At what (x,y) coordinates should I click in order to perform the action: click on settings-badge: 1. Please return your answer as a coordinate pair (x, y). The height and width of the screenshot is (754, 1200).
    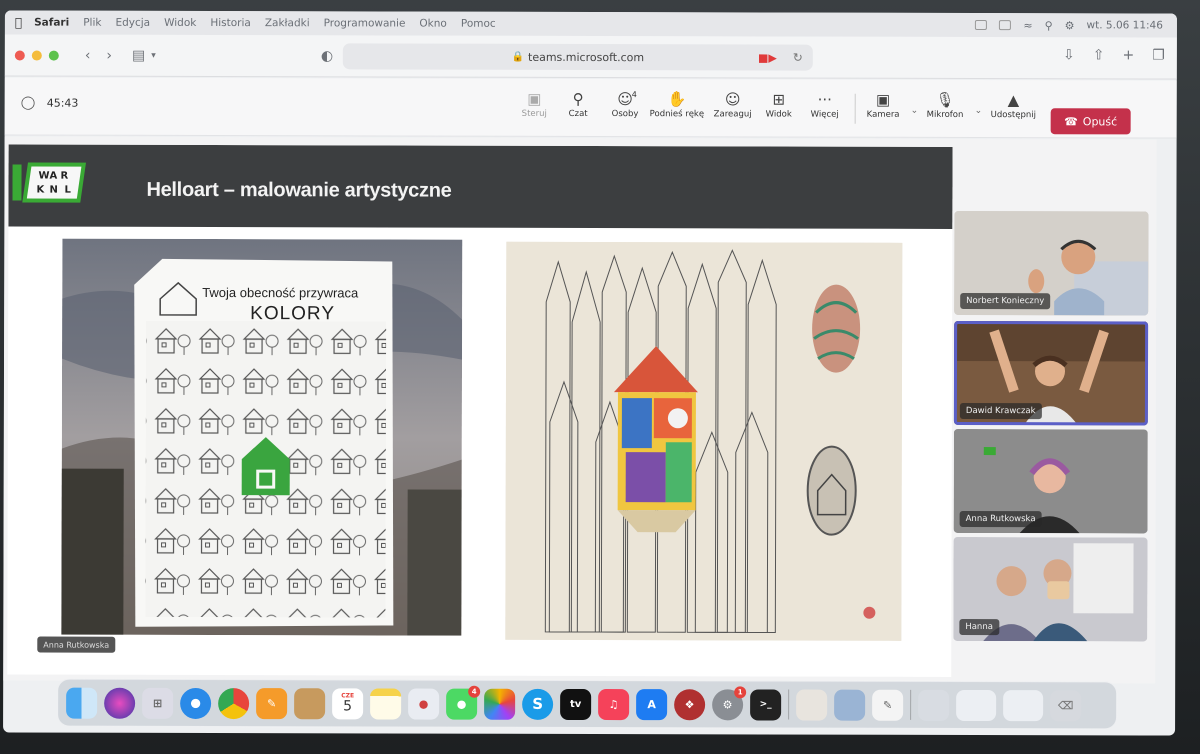
    Looking at the image, I should click on (740, 691).